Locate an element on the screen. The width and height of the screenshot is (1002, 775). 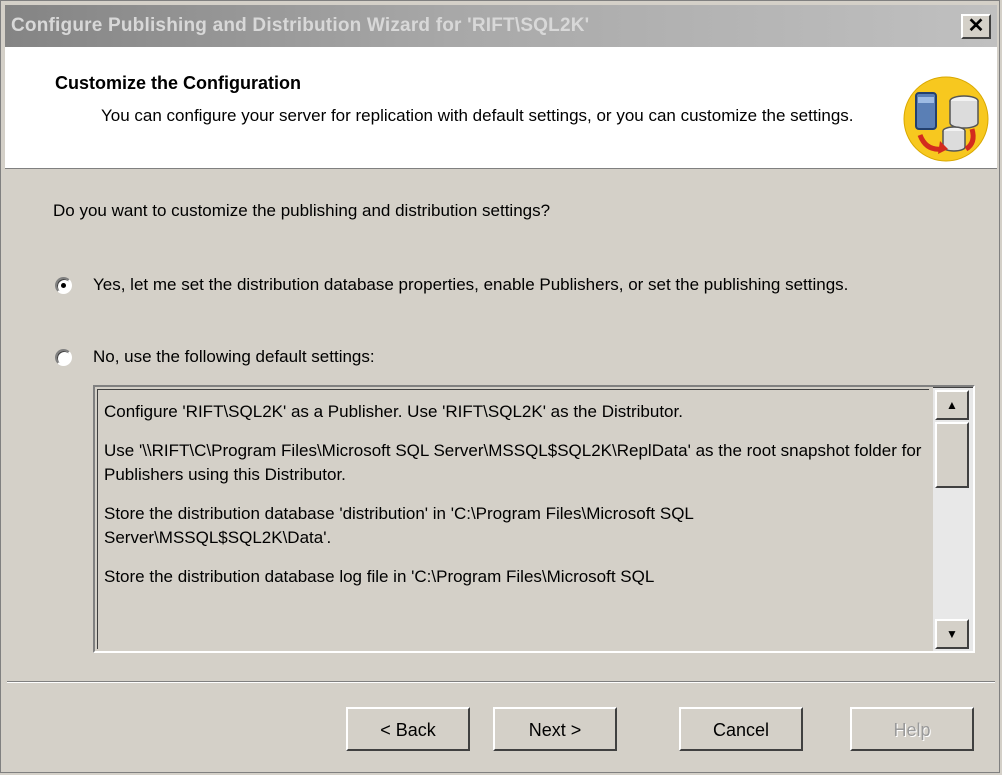
replication-databases-icon is located at coordinates (946, 119).